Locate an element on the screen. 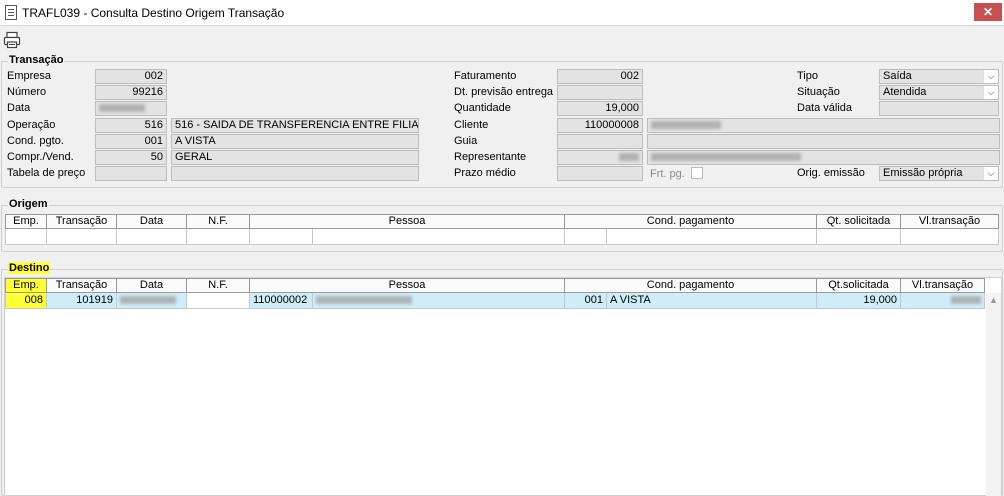 The width and height of the screenshot is (1004, 496). row-qt-cell: 19,000 is located at coordinates (859, 301).